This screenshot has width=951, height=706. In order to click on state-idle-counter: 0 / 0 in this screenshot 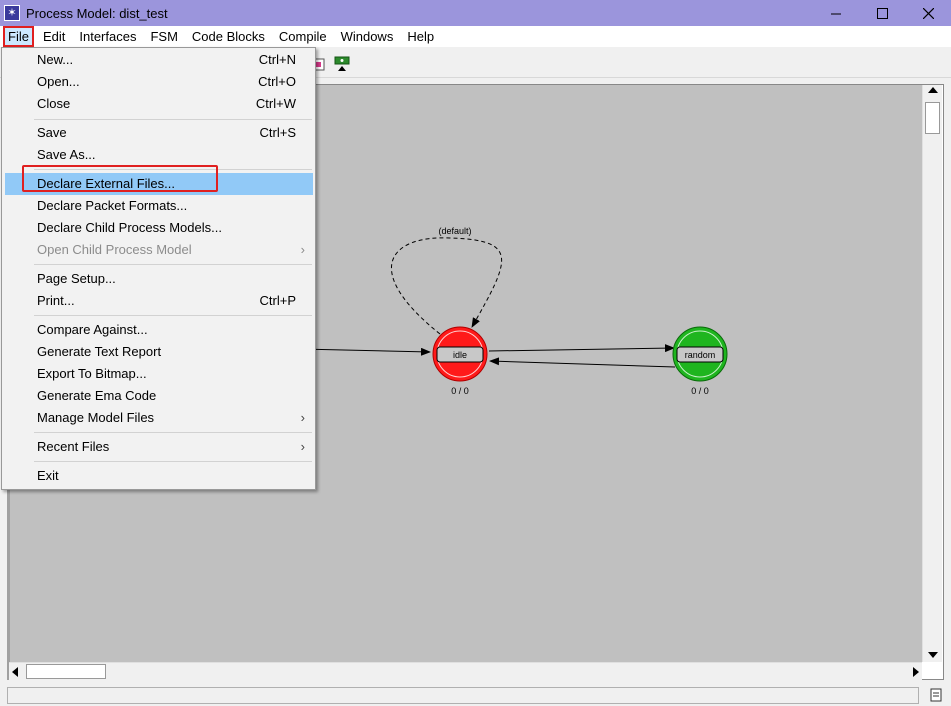, I will do `click(460, 391)`.